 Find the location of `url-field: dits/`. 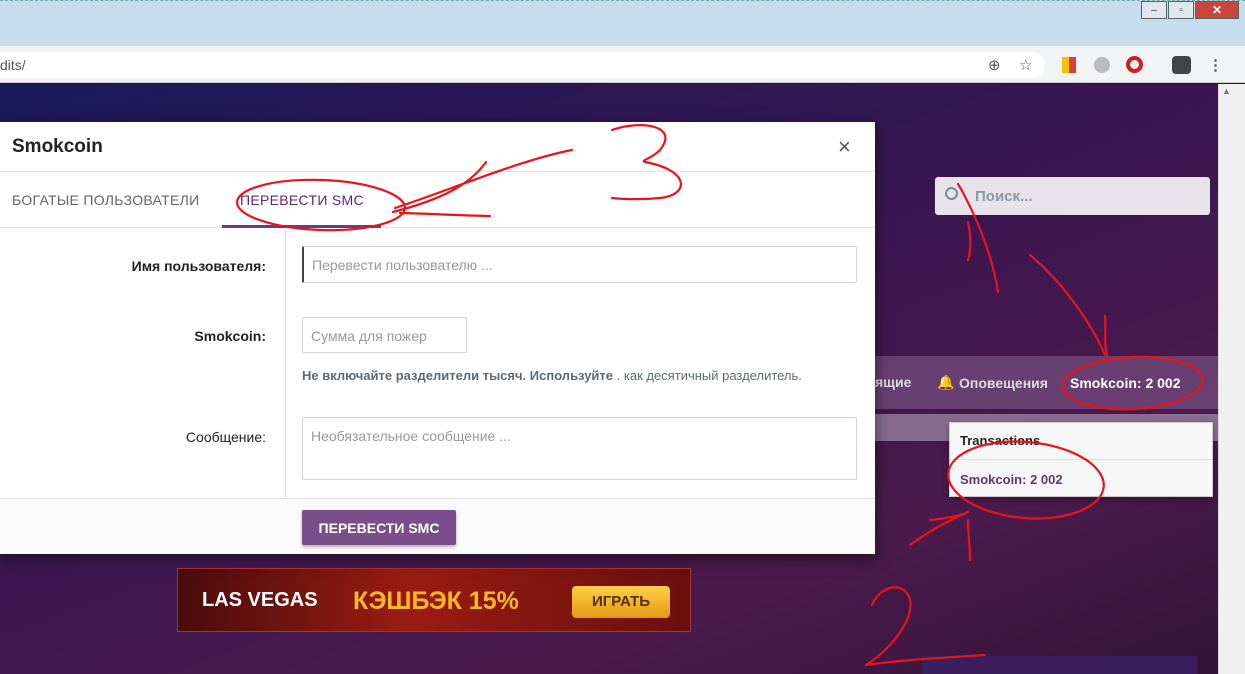

url-field: dits/ is located at coordinates (522, 65).